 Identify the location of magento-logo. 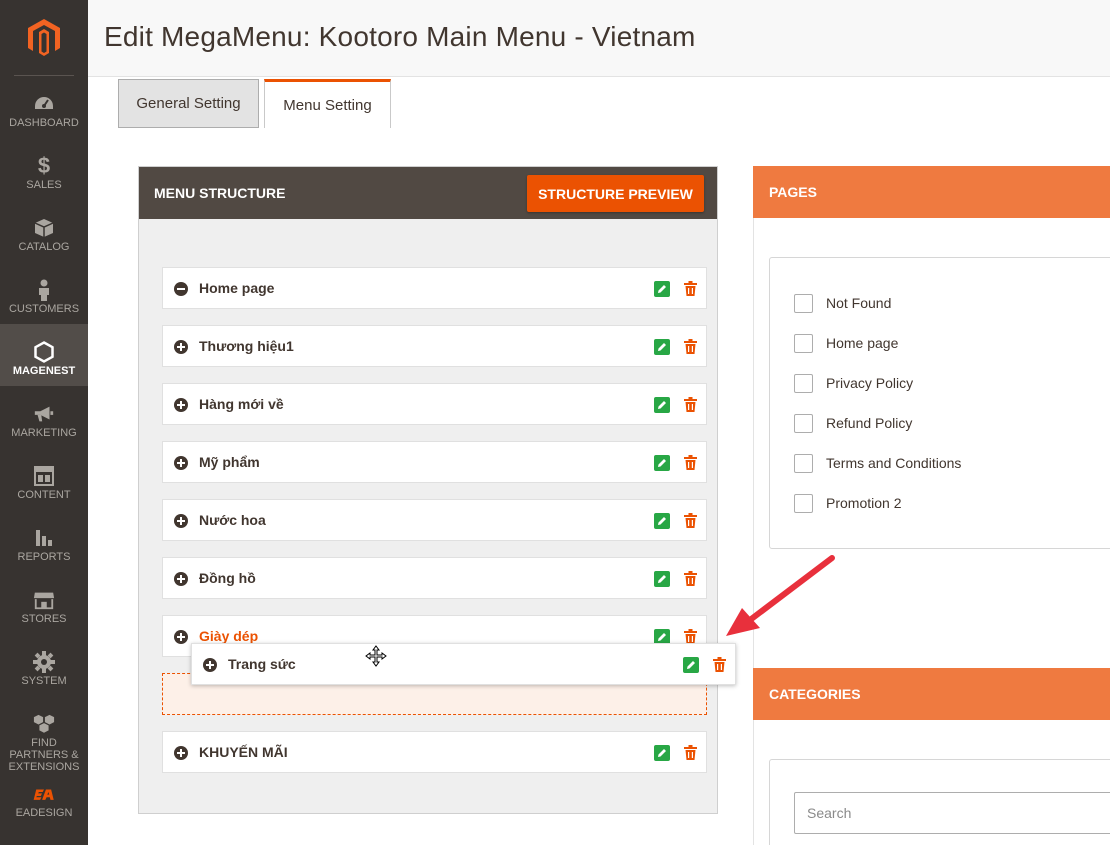
(44, 38).